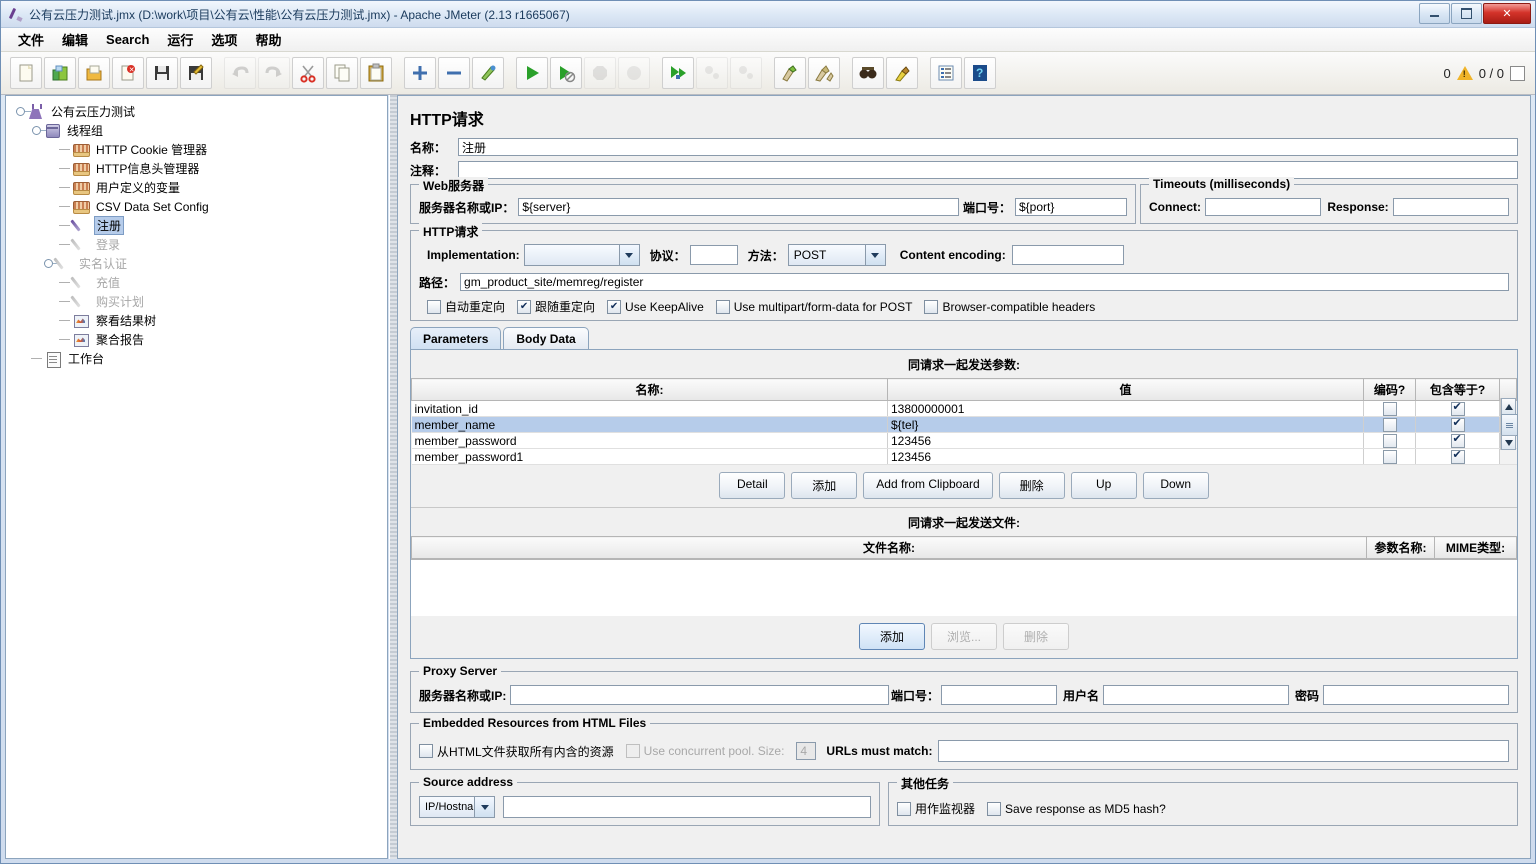 The width and height of the screenshot is (1536, 864). Describe the element at coordinates (1434, 13) in the screenshot. I see `minimize-button` at that location.